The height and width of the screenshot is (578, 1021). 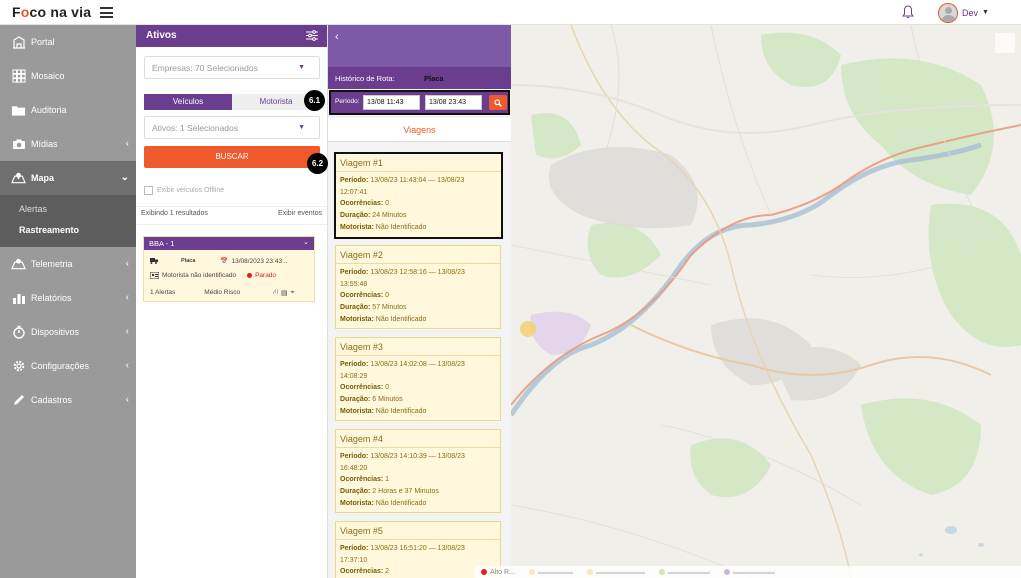 What do you see at coordinates (18, 76) in the screenshot?
I see `grid-icon` at bounding box center [18, 76].